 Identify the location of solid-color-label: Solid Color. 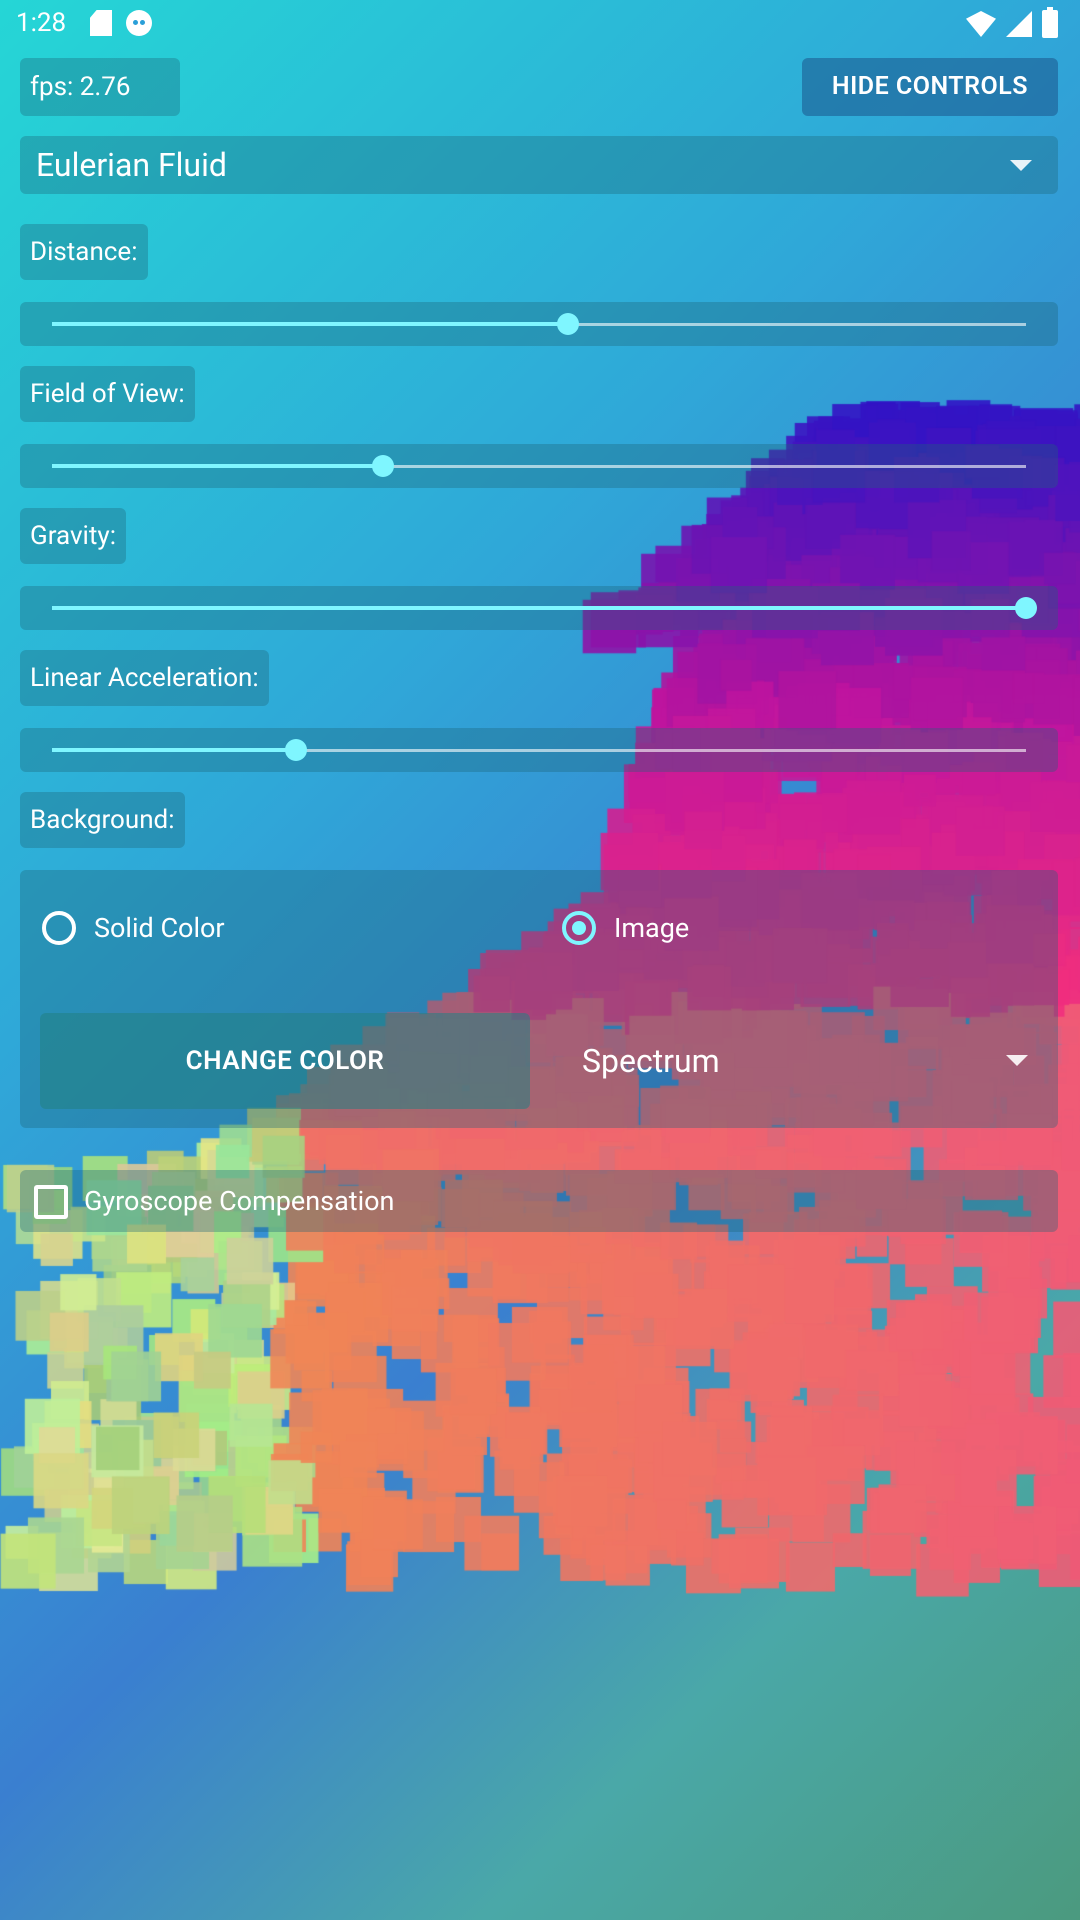
(159, 928).